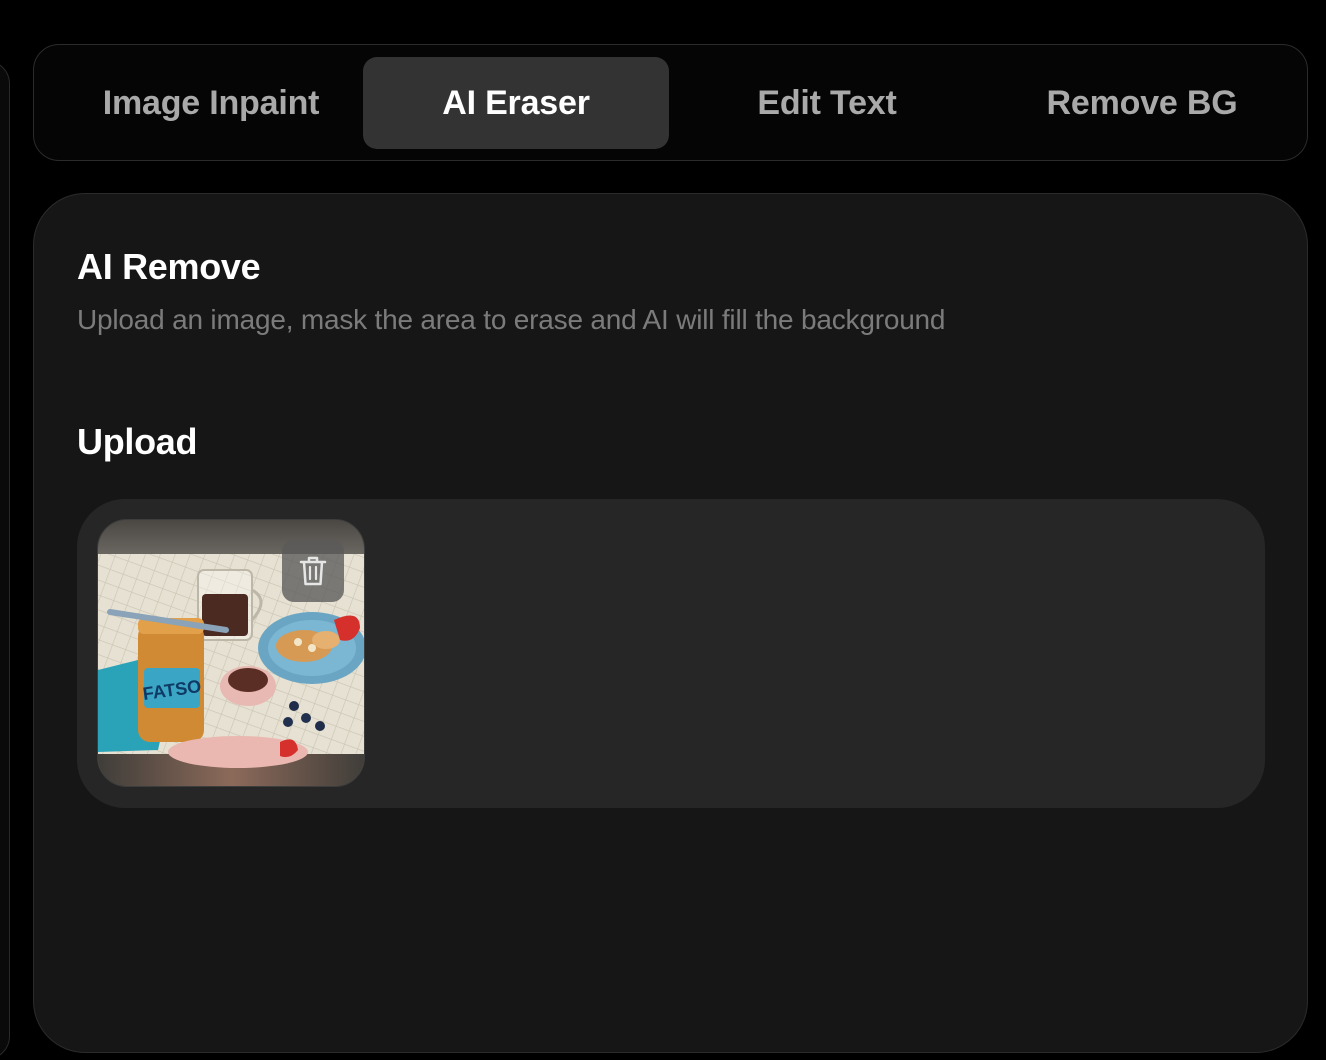 The image size is (1326, 1060). What do you see at coordinates (827, 103) in the screenshot?
I see `tab-edit-text: Edit Text` at bounding box center [827, 103].